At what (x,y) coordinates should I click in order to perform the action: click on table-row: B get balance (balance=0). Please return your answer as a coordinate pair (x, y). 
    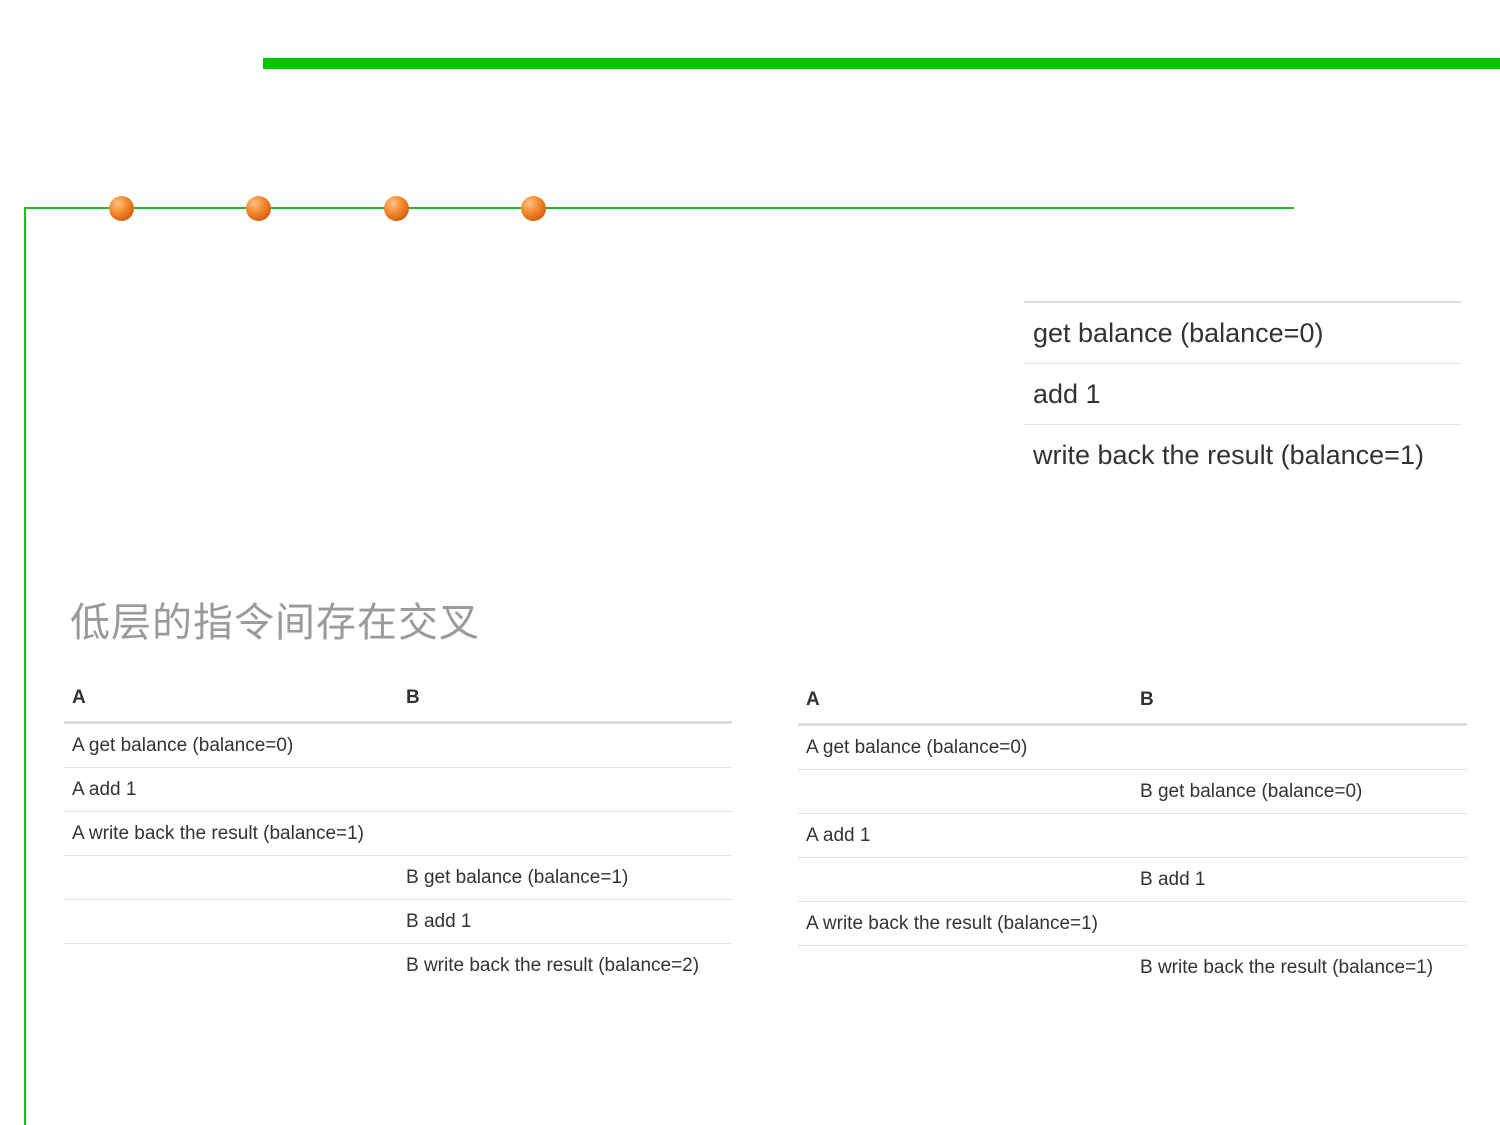
    Looking at the image, I should click on (1132, 791).